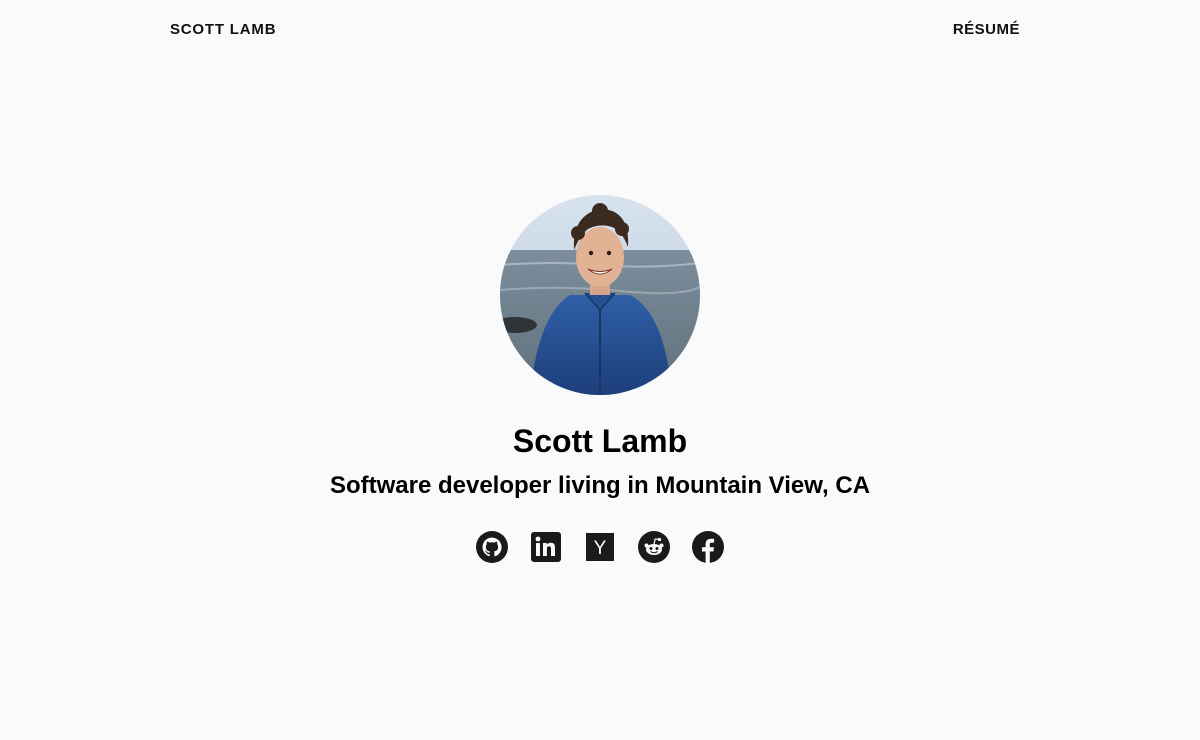  I want to click on linkedin-link, so click(546, 547).